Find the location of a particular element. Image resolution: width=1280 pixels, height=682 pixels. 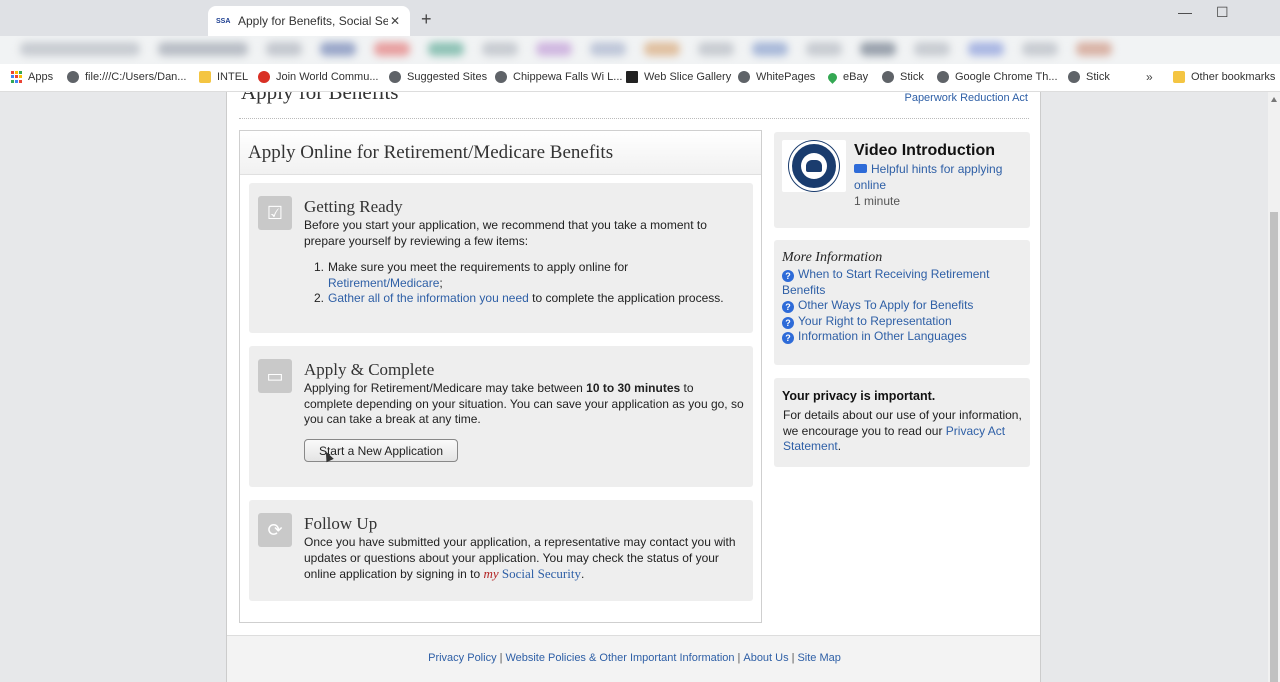

folder-icon is located at coordinates (205, 77).